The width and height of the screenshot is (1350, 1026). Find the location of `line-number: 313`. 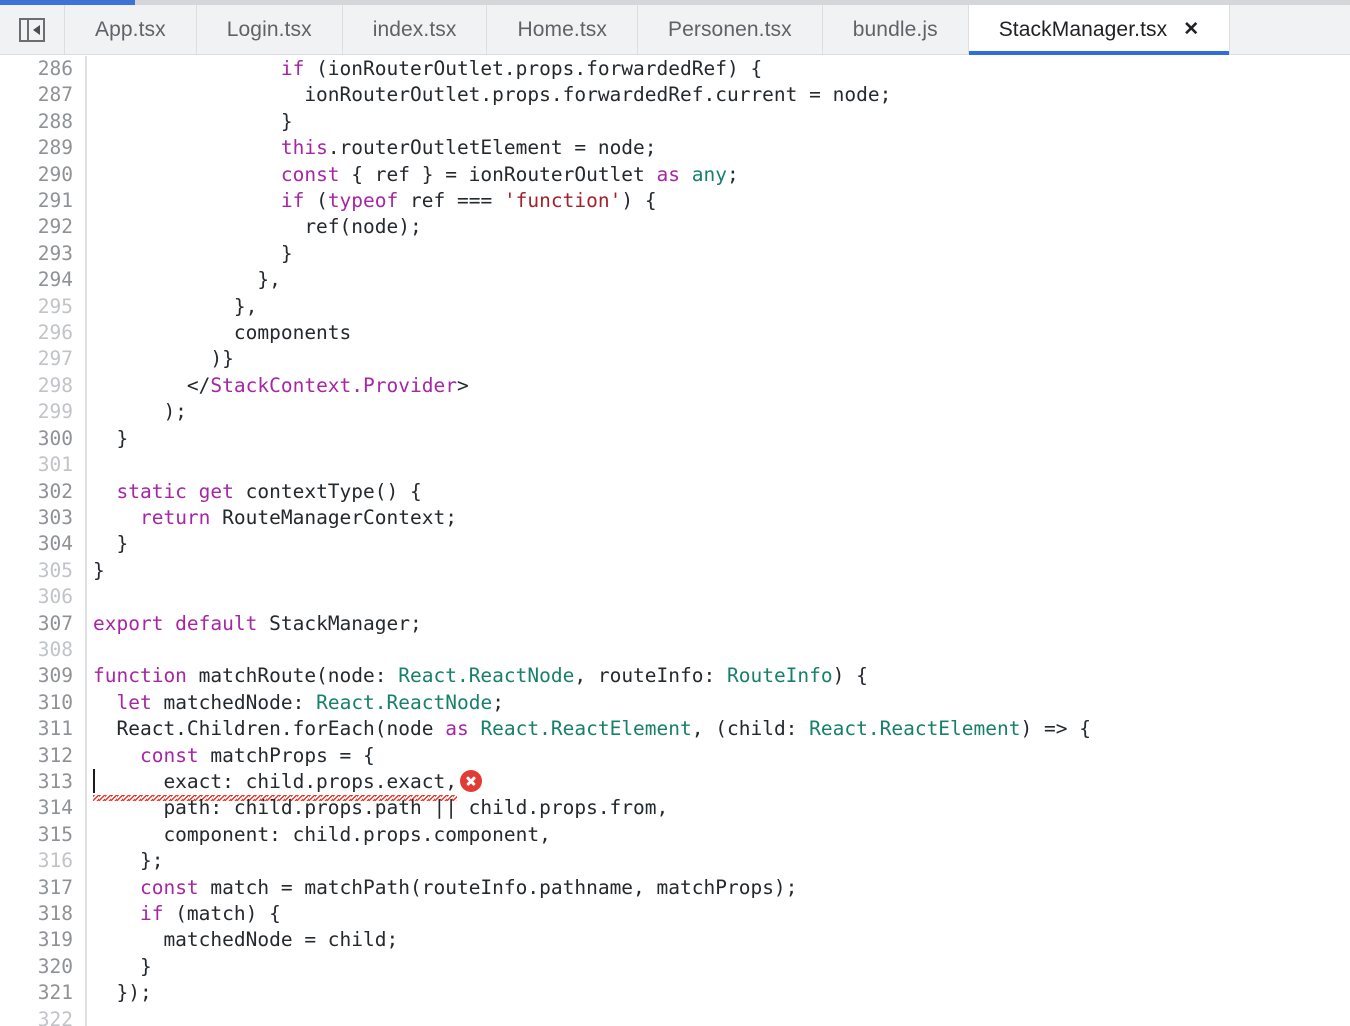

line-number: 313 is located at coordinates (43, 782).